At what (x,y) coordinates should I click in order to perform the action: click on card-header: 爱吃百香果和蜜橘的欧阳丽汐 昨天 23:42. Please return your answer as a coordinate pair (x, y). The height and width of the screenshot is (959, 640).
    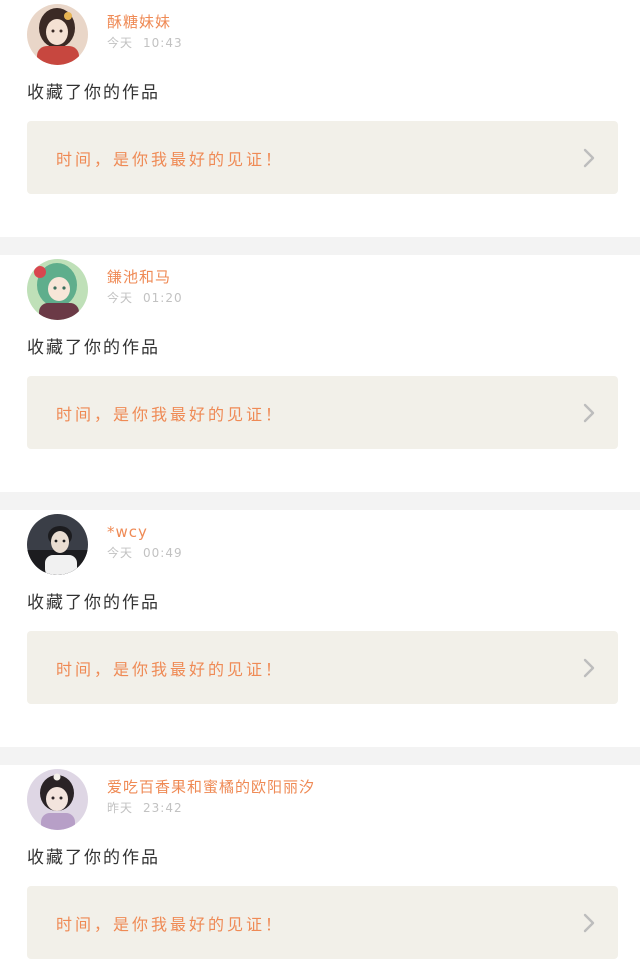
    Looking at the image, I should click on (322, 799).